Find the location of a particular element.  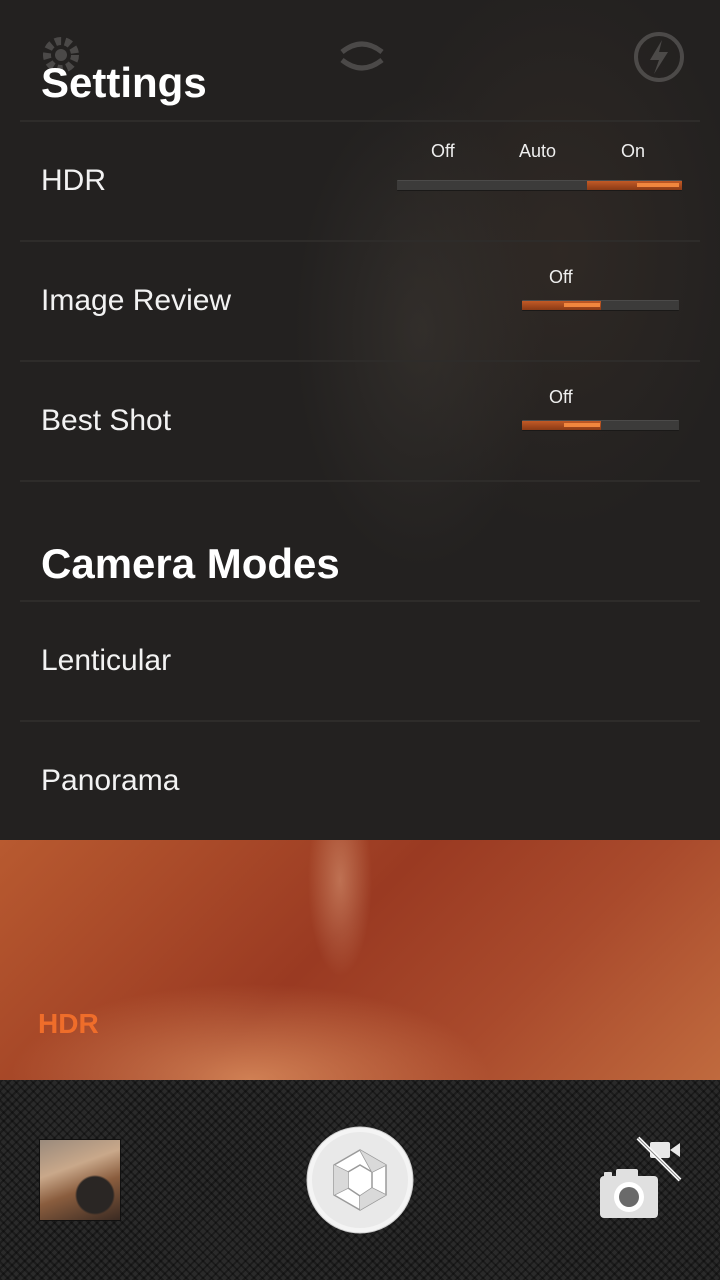

hdr-option-on: On is located at coordinates (633, 151).